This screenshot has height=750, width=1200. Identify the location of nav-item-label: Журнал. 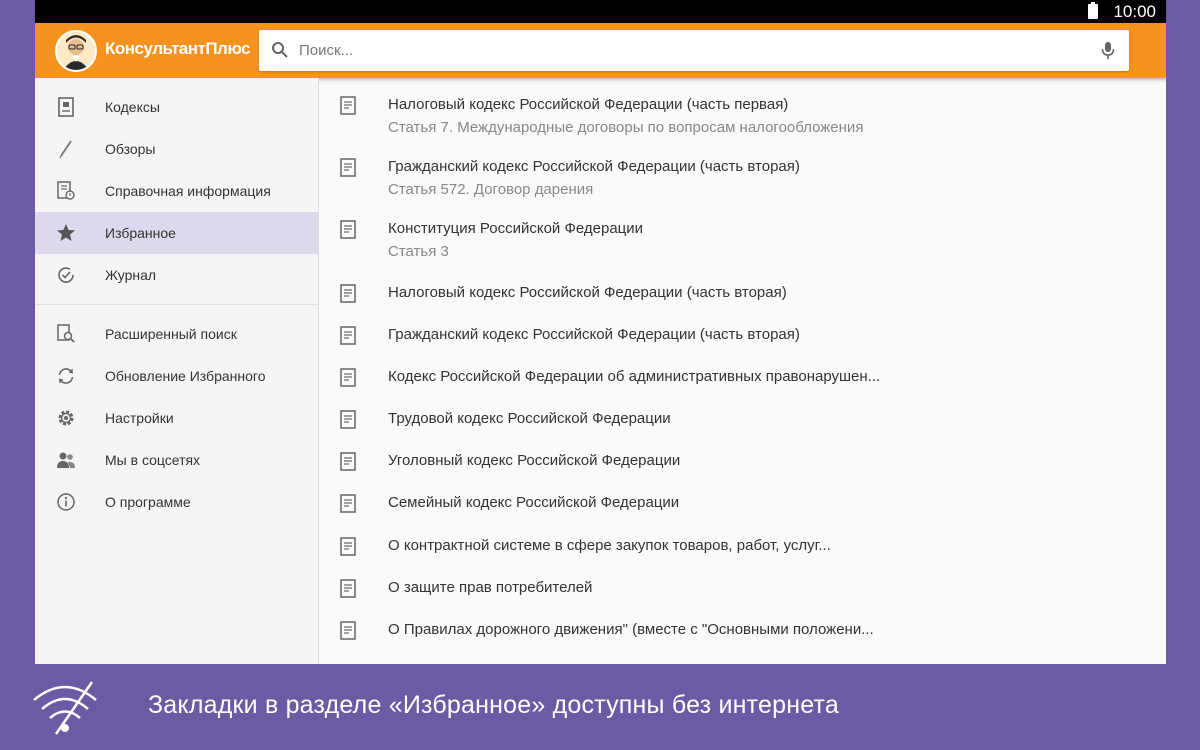
(131, 275).